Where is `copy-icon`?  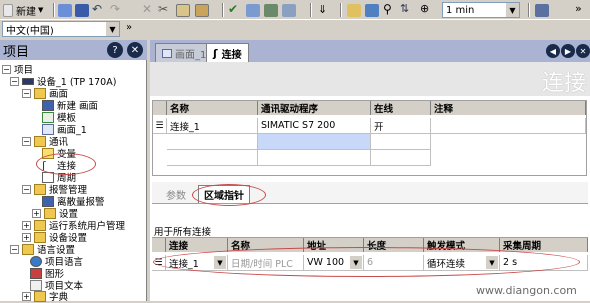
copy-icon is located at coordinates (183, 10).